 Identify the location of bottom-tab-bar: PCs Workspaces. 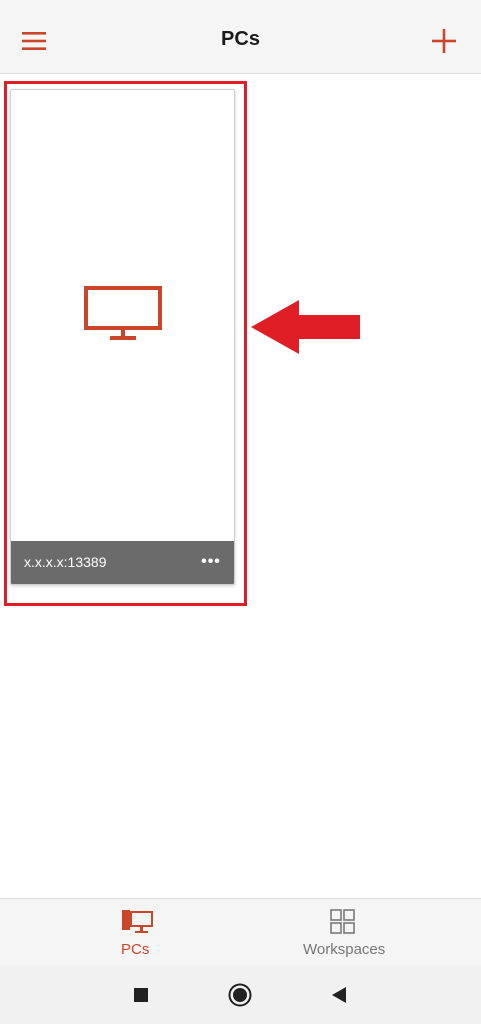
(240, 932).